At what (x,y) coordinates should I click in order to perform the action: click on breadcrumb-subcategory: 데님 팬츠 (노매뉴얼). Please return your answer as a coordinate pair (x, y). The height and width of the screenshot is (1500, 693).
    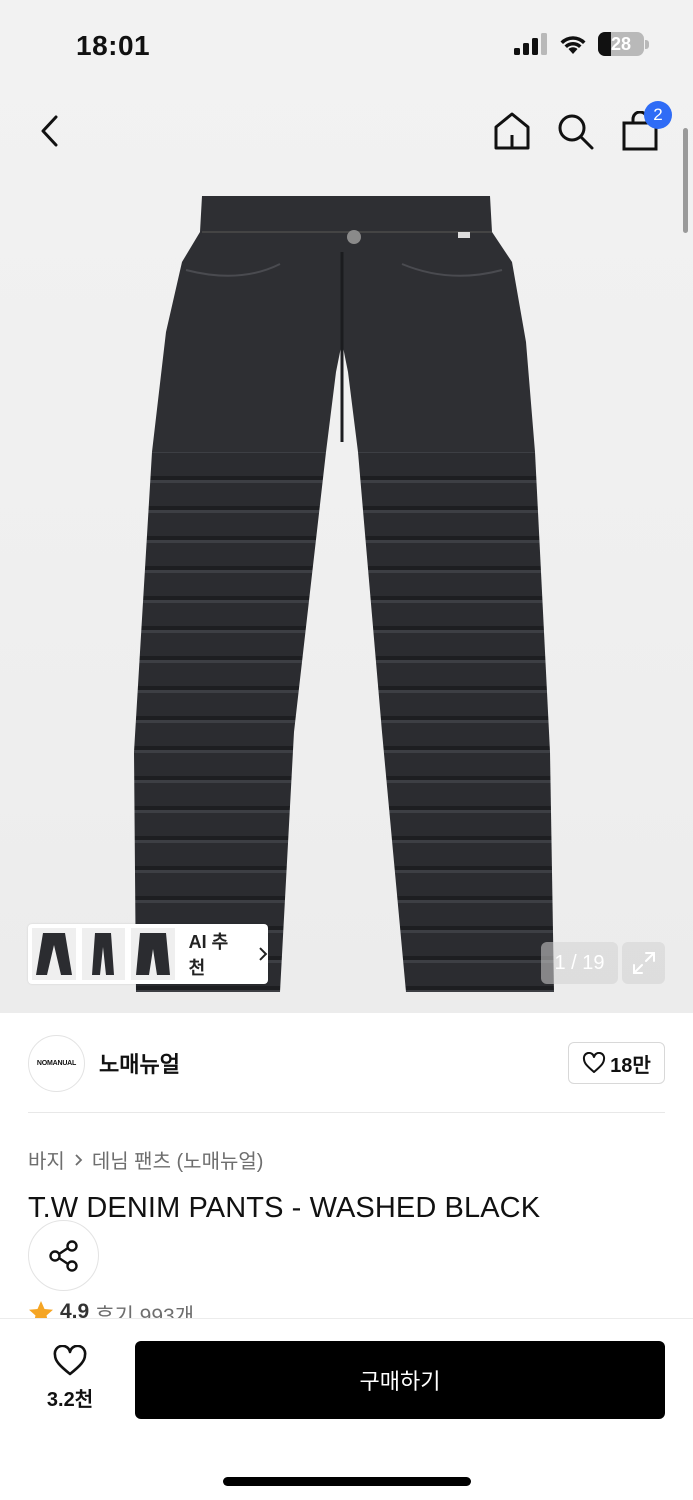
    Looking at the image, I should click on (178, 1159).